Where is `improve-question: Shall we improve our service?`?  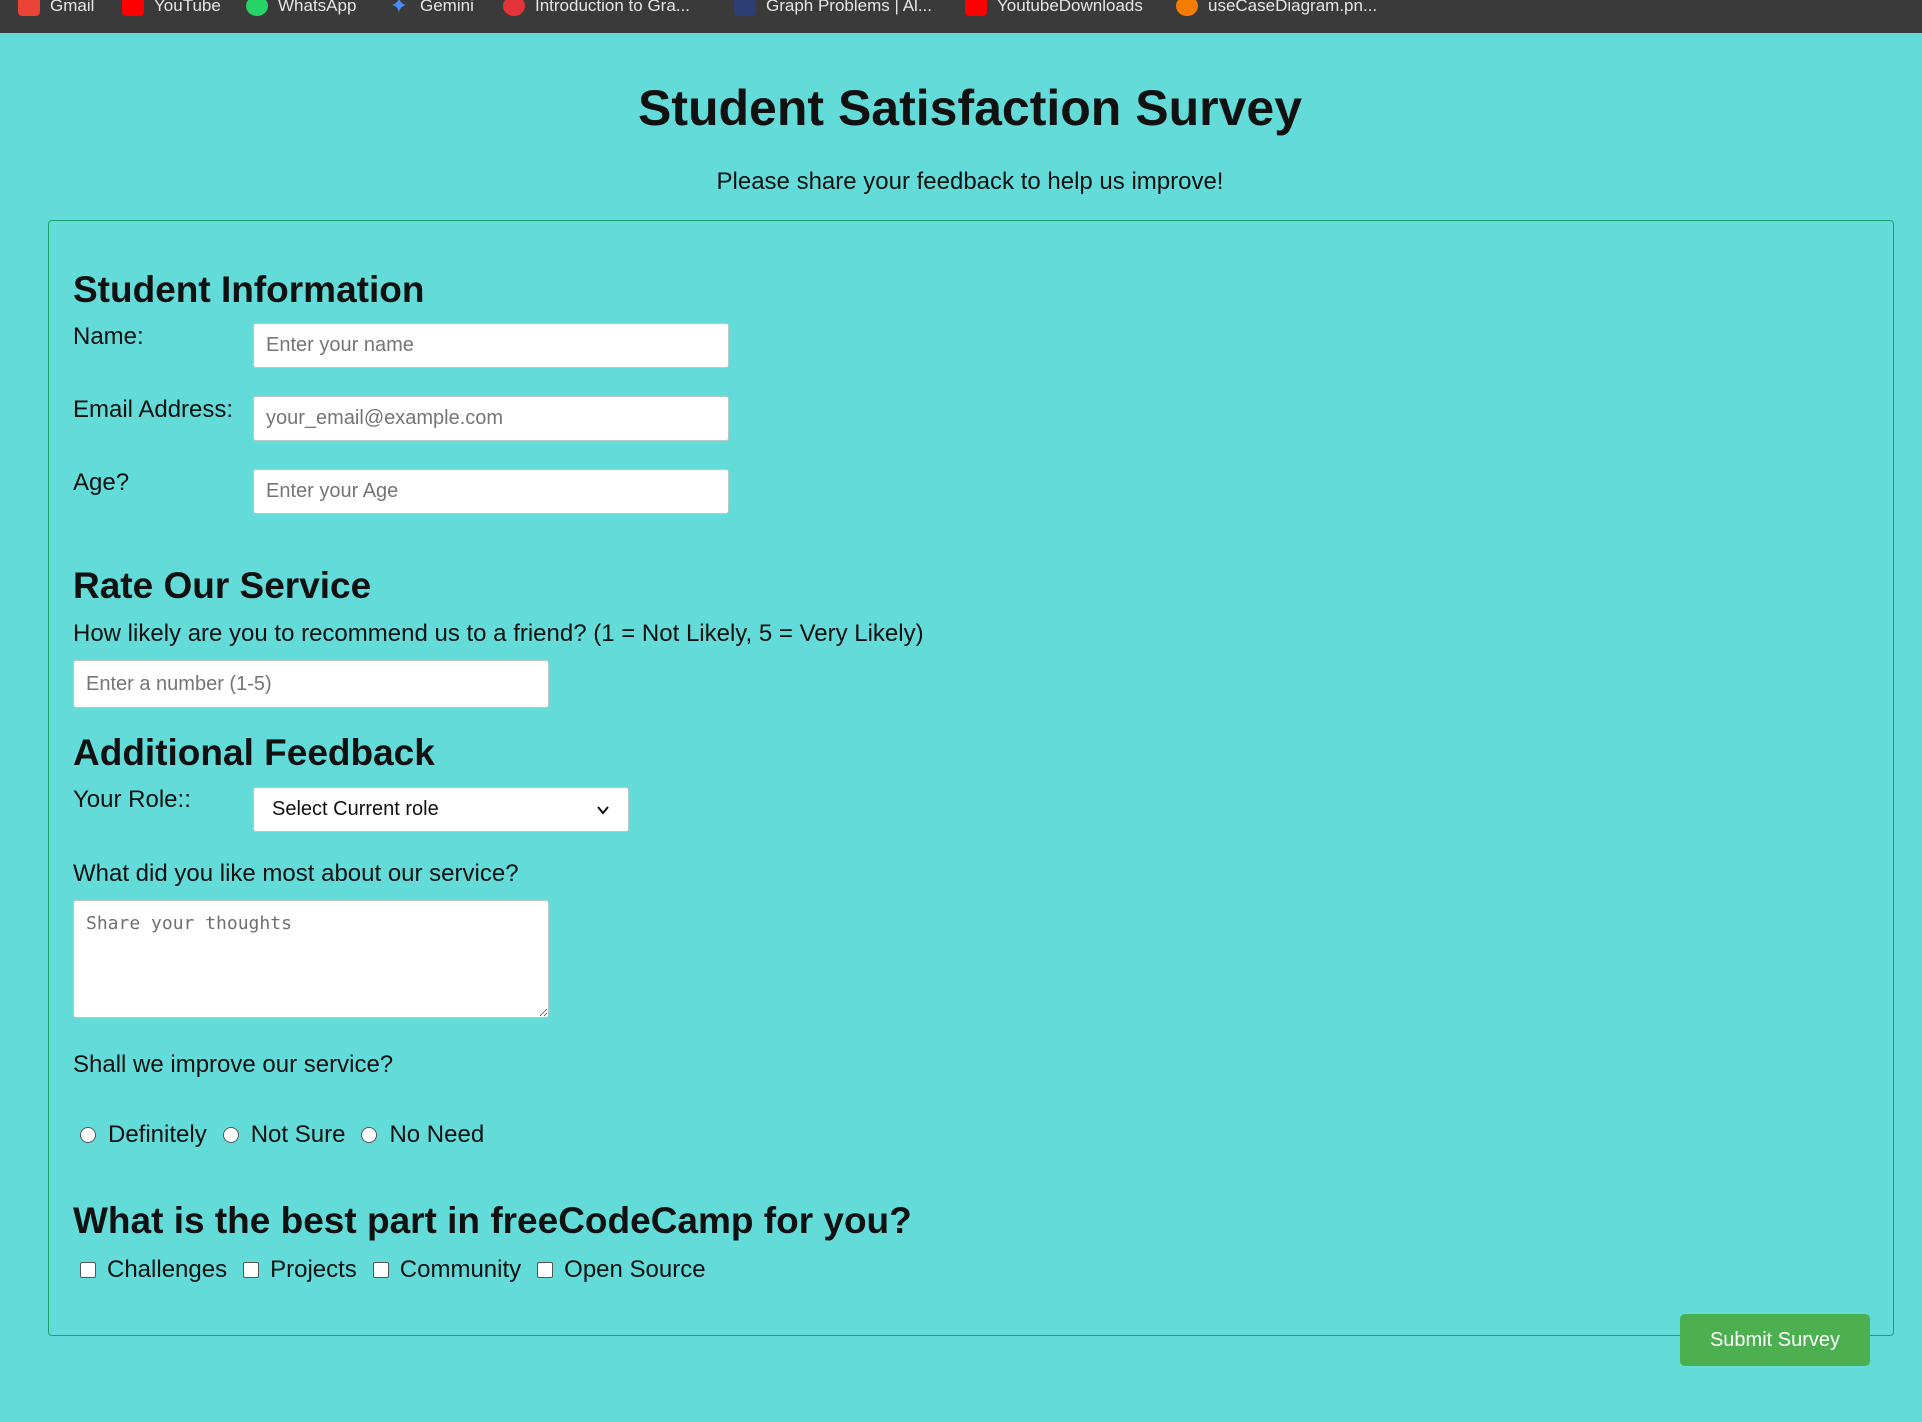 improve-question: Shall we improve our service? is located at coordinates (233, 1064).